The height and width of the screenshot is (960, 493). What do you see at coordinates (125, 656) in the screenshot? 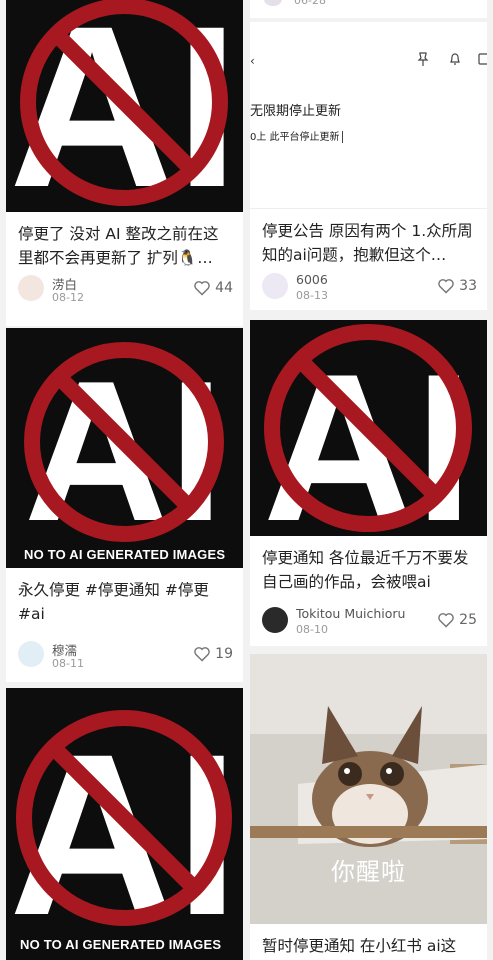
I see `note-meta: 穆濡 08-11 19` at bounding box center [125, 656].